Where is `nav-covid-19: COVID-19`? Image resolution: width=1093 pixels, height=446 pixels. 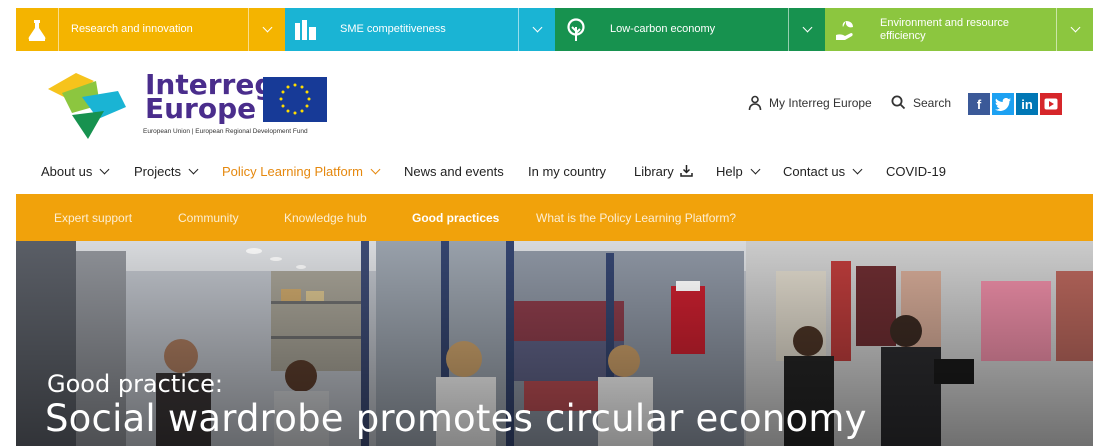
nav-covid-19: COVID-19 is located at coordinates (916, 171).